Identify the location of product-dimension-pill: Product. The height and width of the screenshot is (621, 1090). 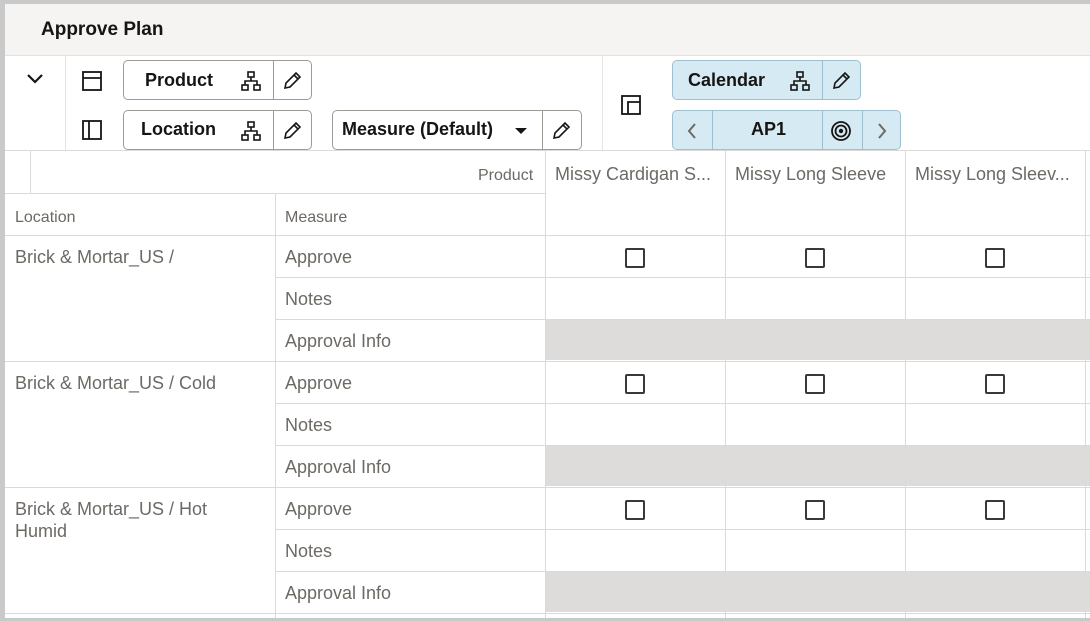
(217, 80).